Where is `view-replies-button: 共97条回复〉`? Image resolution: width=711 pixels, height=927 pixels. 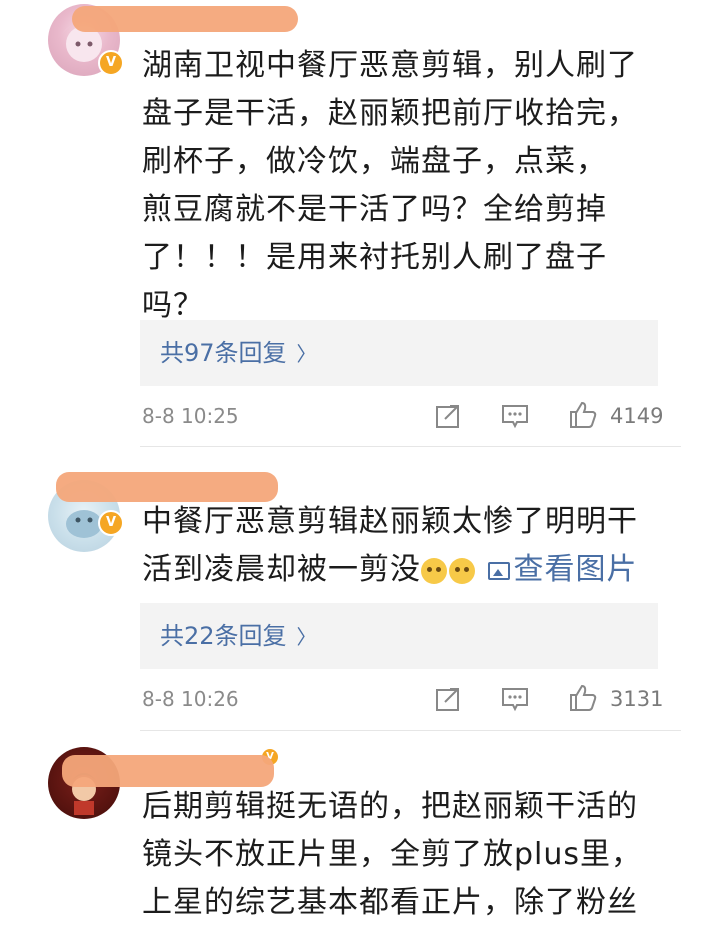
view-replies-button: 共97条回复〉 is located at coordinates (399, 353).